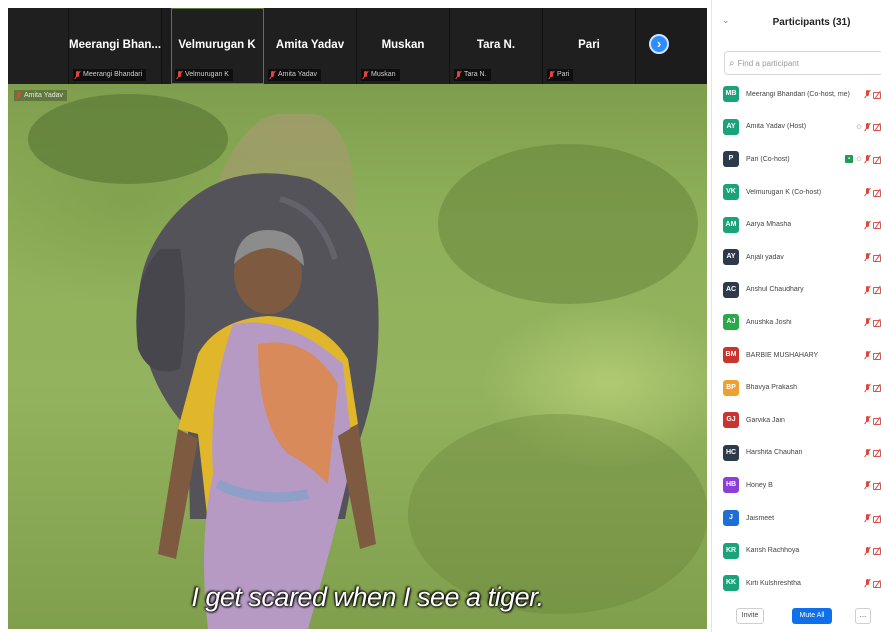 This screenshot has height=632, width=881. Describe the element at coordinates (310, 46) in the screenshot. I see `video-tile-amita: Amita Yadav Amita Yadav` at that location.